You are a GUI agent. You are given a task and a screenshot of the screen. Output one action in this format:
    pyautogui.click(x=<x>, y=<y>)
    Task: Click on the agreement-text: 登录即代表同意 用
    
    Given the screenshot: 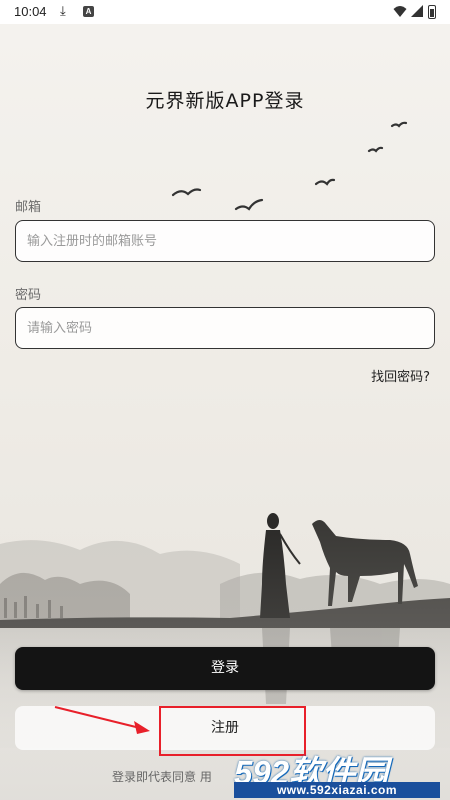 What is the action you would take?
    pyautogui.click(x=162, y=776)
    